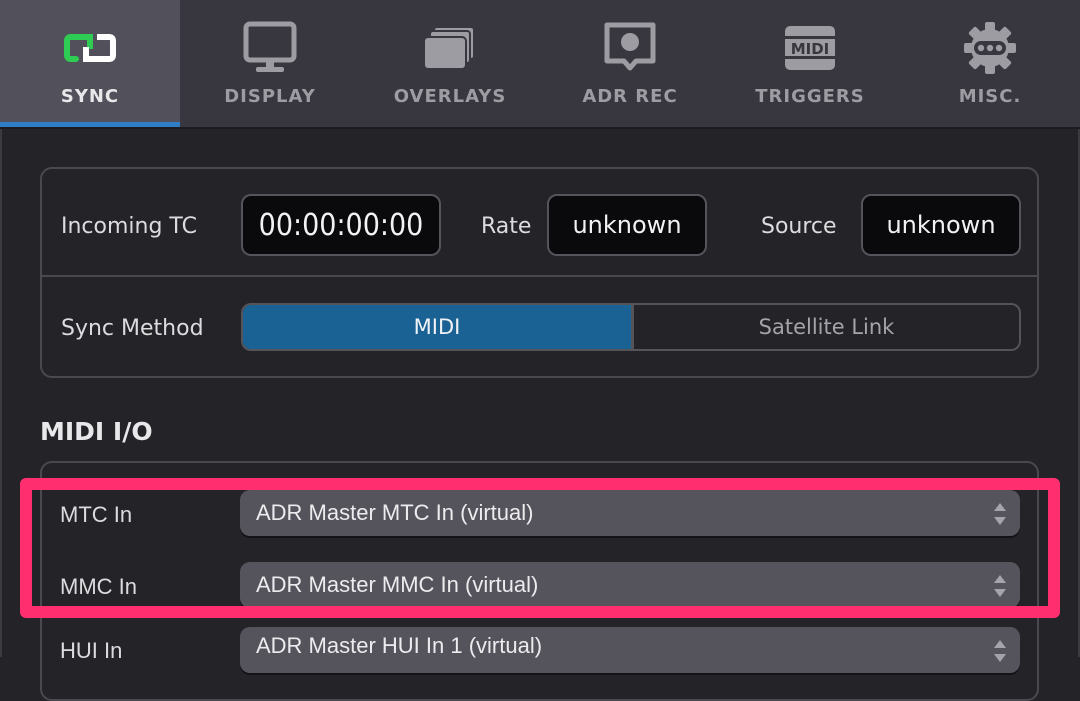  Describe the element at coordinates (341, 225) in the screenshot. I see `incoming-tc-readout: 00:00:00:00` at that location.